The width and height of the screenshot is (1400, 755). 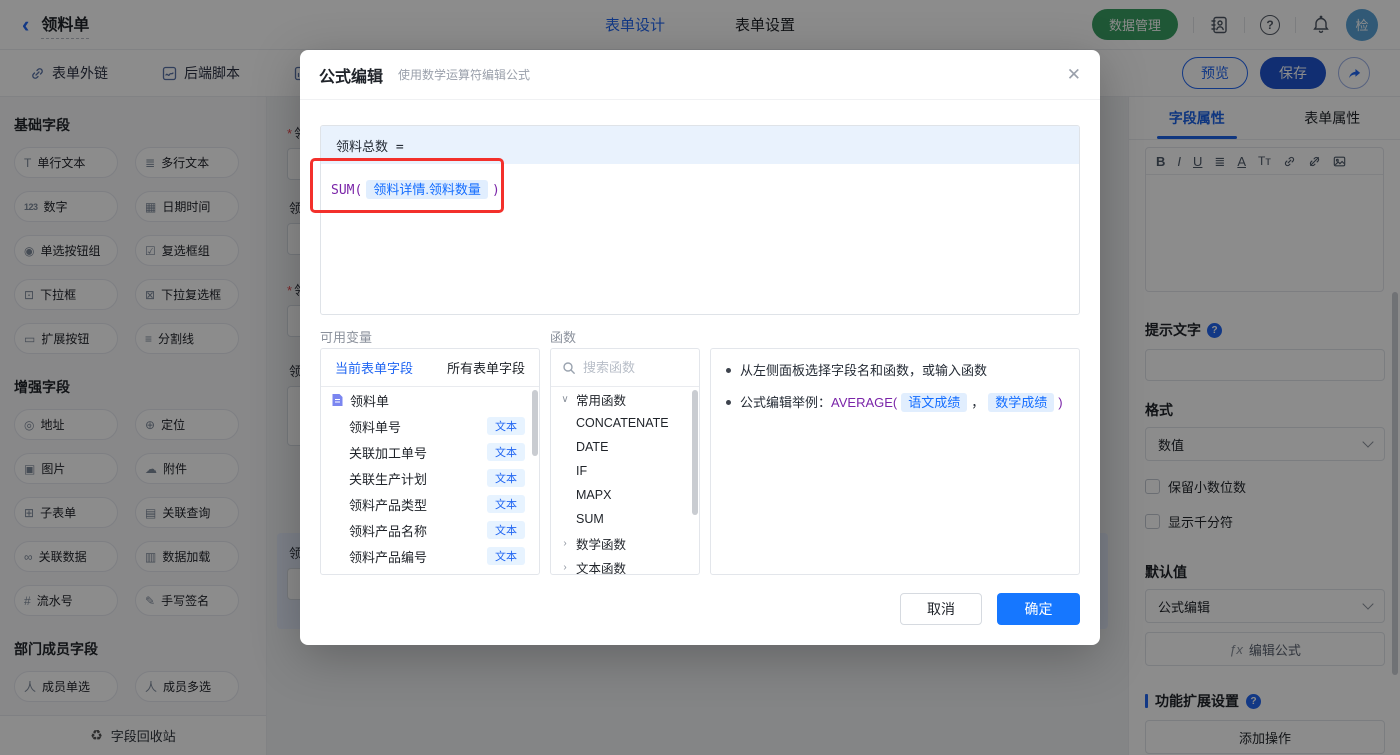 What do you see at coordinates (430, 400) in the screenshot?
I see `tree-root-form: 领料单` at bounding box center [430, 400].